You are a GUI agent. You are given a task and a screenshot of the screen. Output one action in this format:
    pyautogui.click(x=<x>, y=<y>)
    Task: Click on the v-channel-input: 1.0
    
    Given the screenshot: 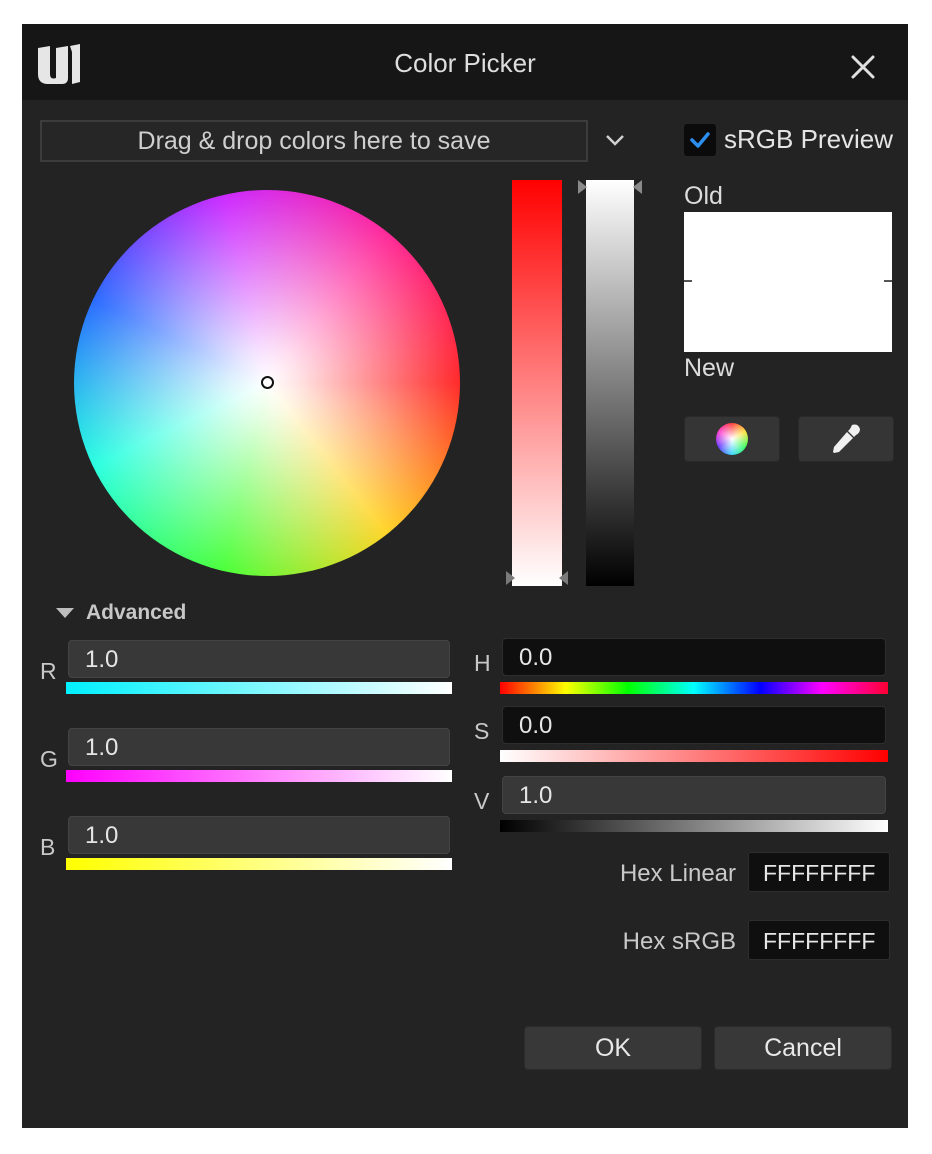 What is the action you would take?
    pyautogui.click(x=694, y=795)
    